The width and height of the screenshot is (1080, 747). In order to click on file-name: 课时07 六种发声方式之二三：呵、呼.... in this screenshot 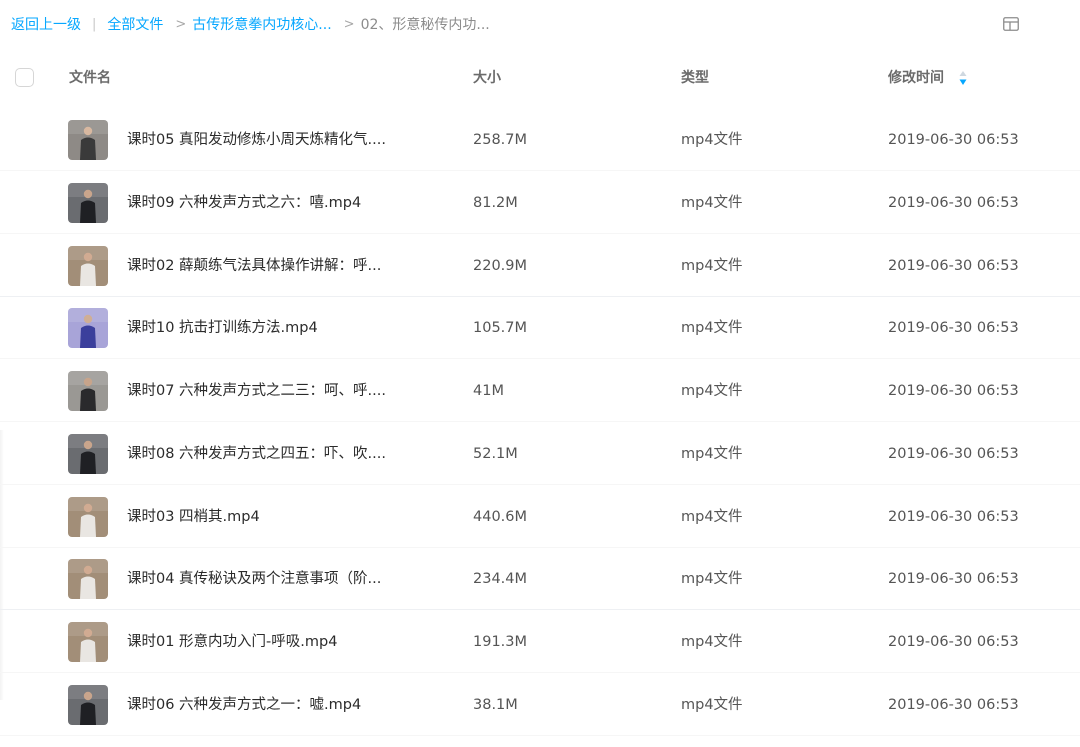, I will do `click(256, 391)`.